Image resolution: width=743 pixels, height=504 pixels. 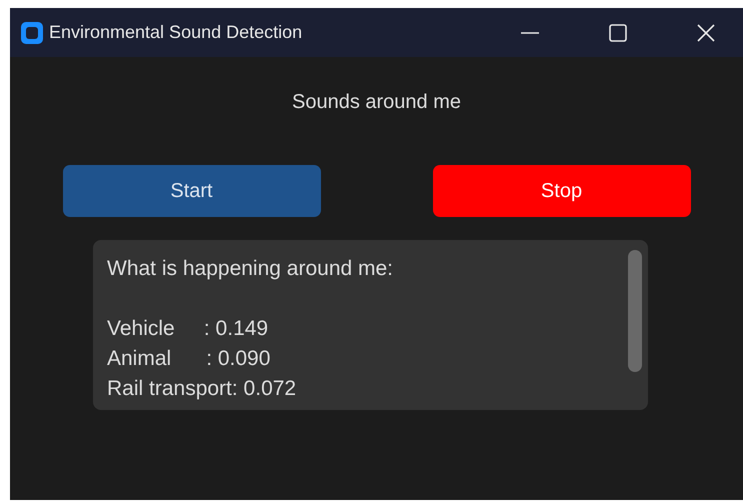 What do you see at coordinates (561, 191) in the screenshot?
I see `stop-button: Stop` at bounding box center [561, 191].